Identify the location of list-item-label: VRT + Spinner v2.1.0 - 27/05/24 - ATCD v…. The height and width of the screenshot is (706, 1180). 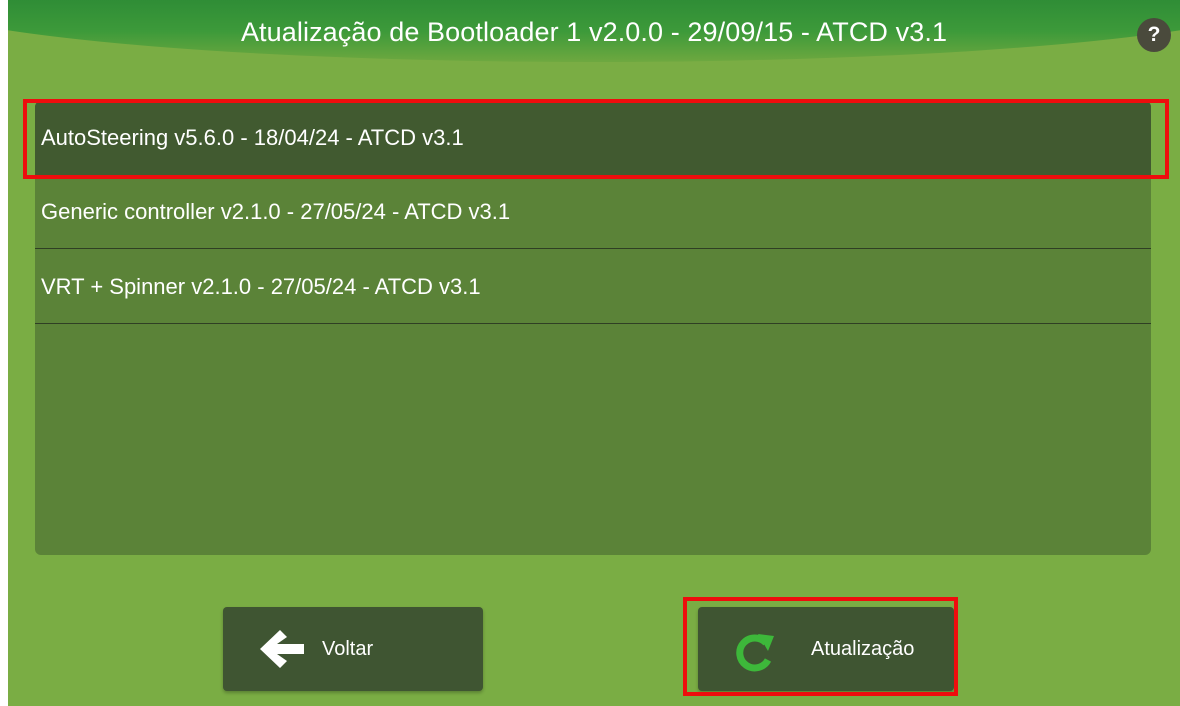
(261, 286).